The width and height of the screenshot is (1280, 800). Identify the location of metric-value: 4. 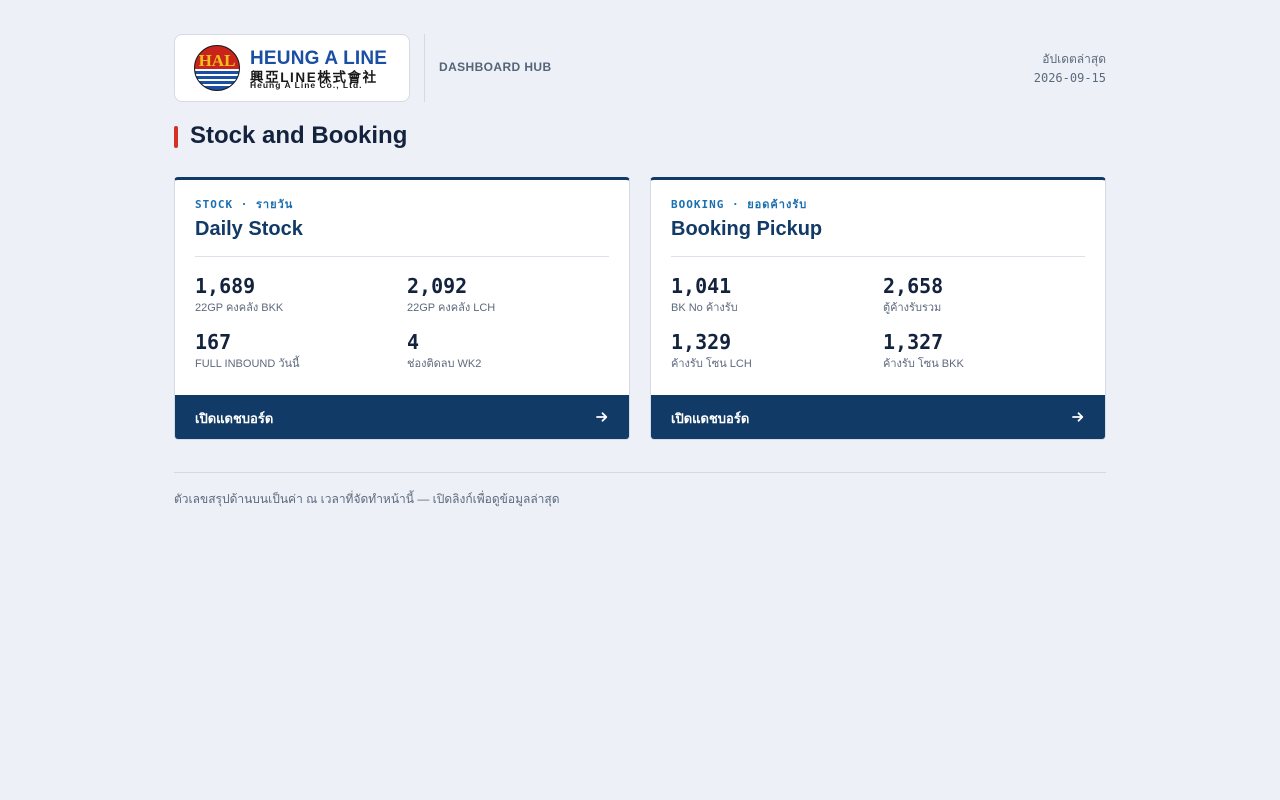
(413, 342).